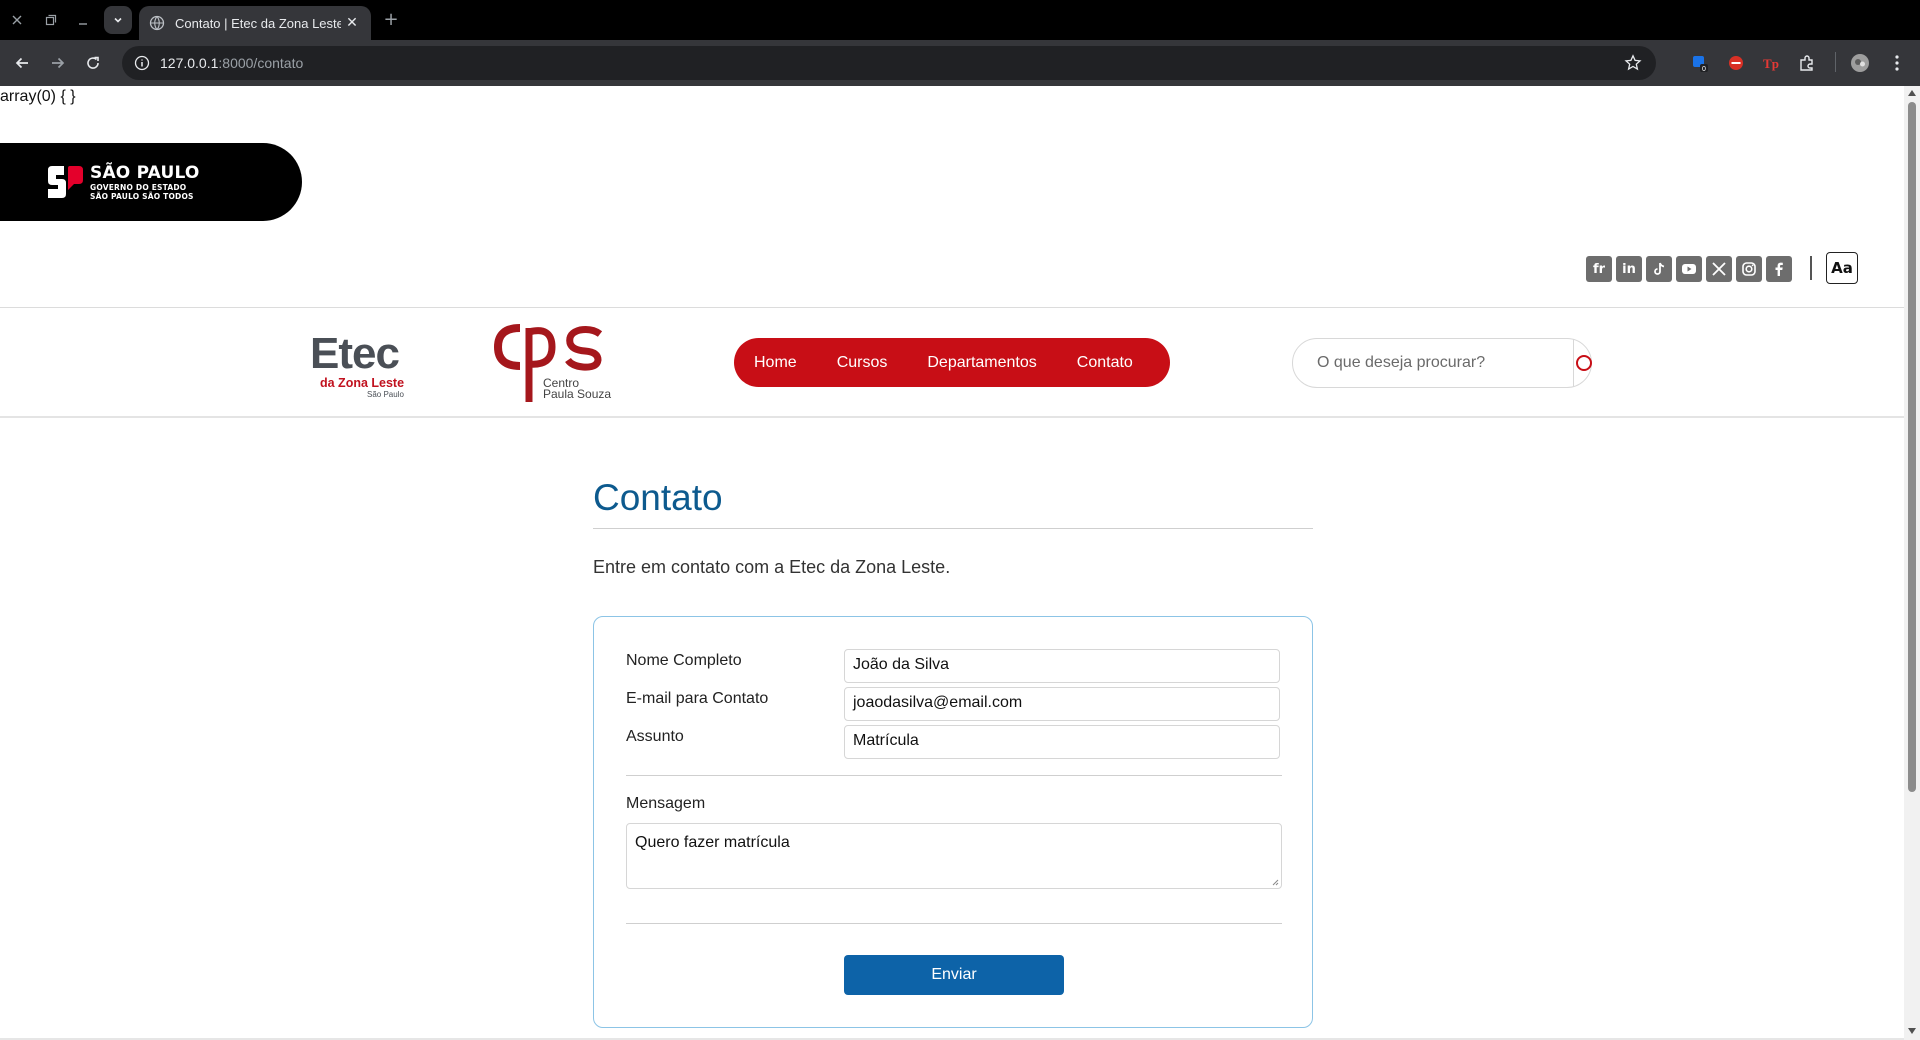 The height and width of the screenshot is (1040, 1920). Describe the element at coordinates (142, 63) in the screenshot. I see `site-info-icon` at that location.